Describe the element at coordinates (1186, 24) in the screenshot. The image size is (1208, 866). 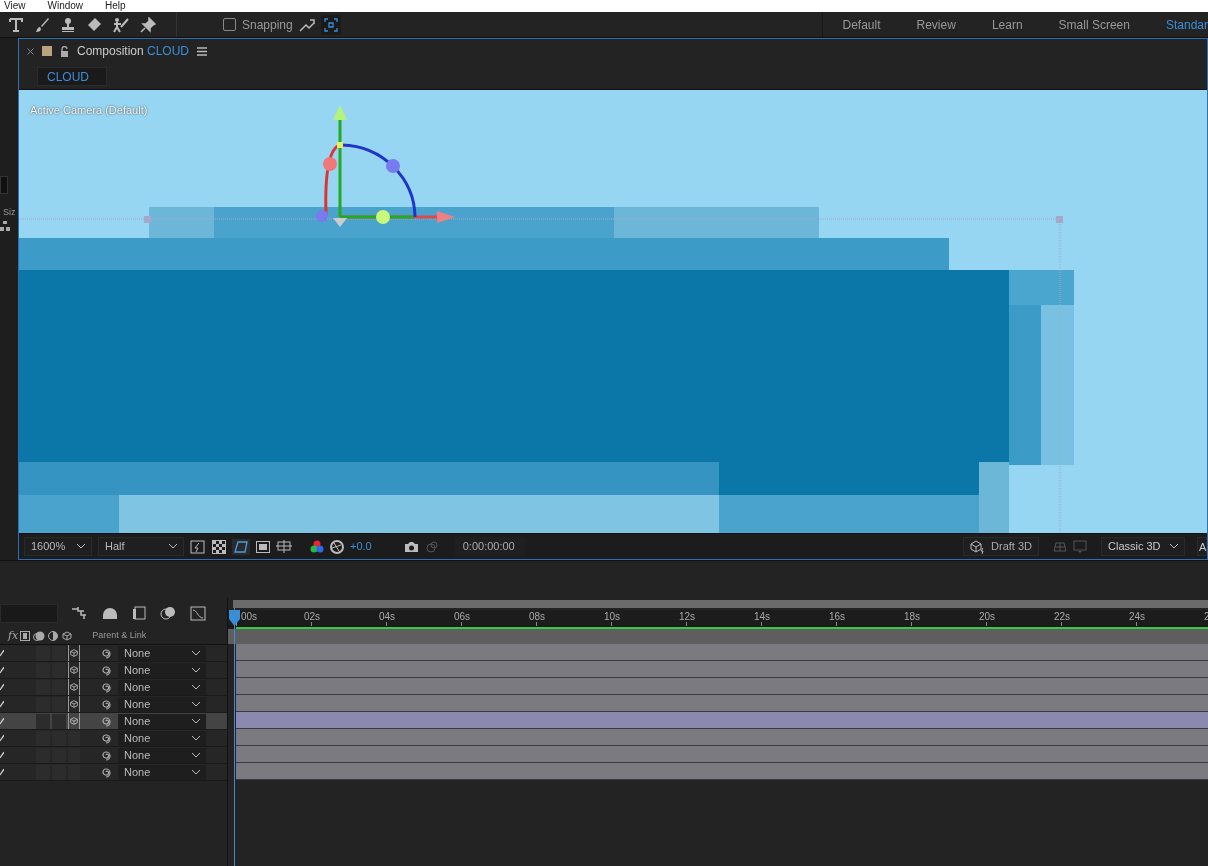
I see `workspace-tab: Standar` at that location.